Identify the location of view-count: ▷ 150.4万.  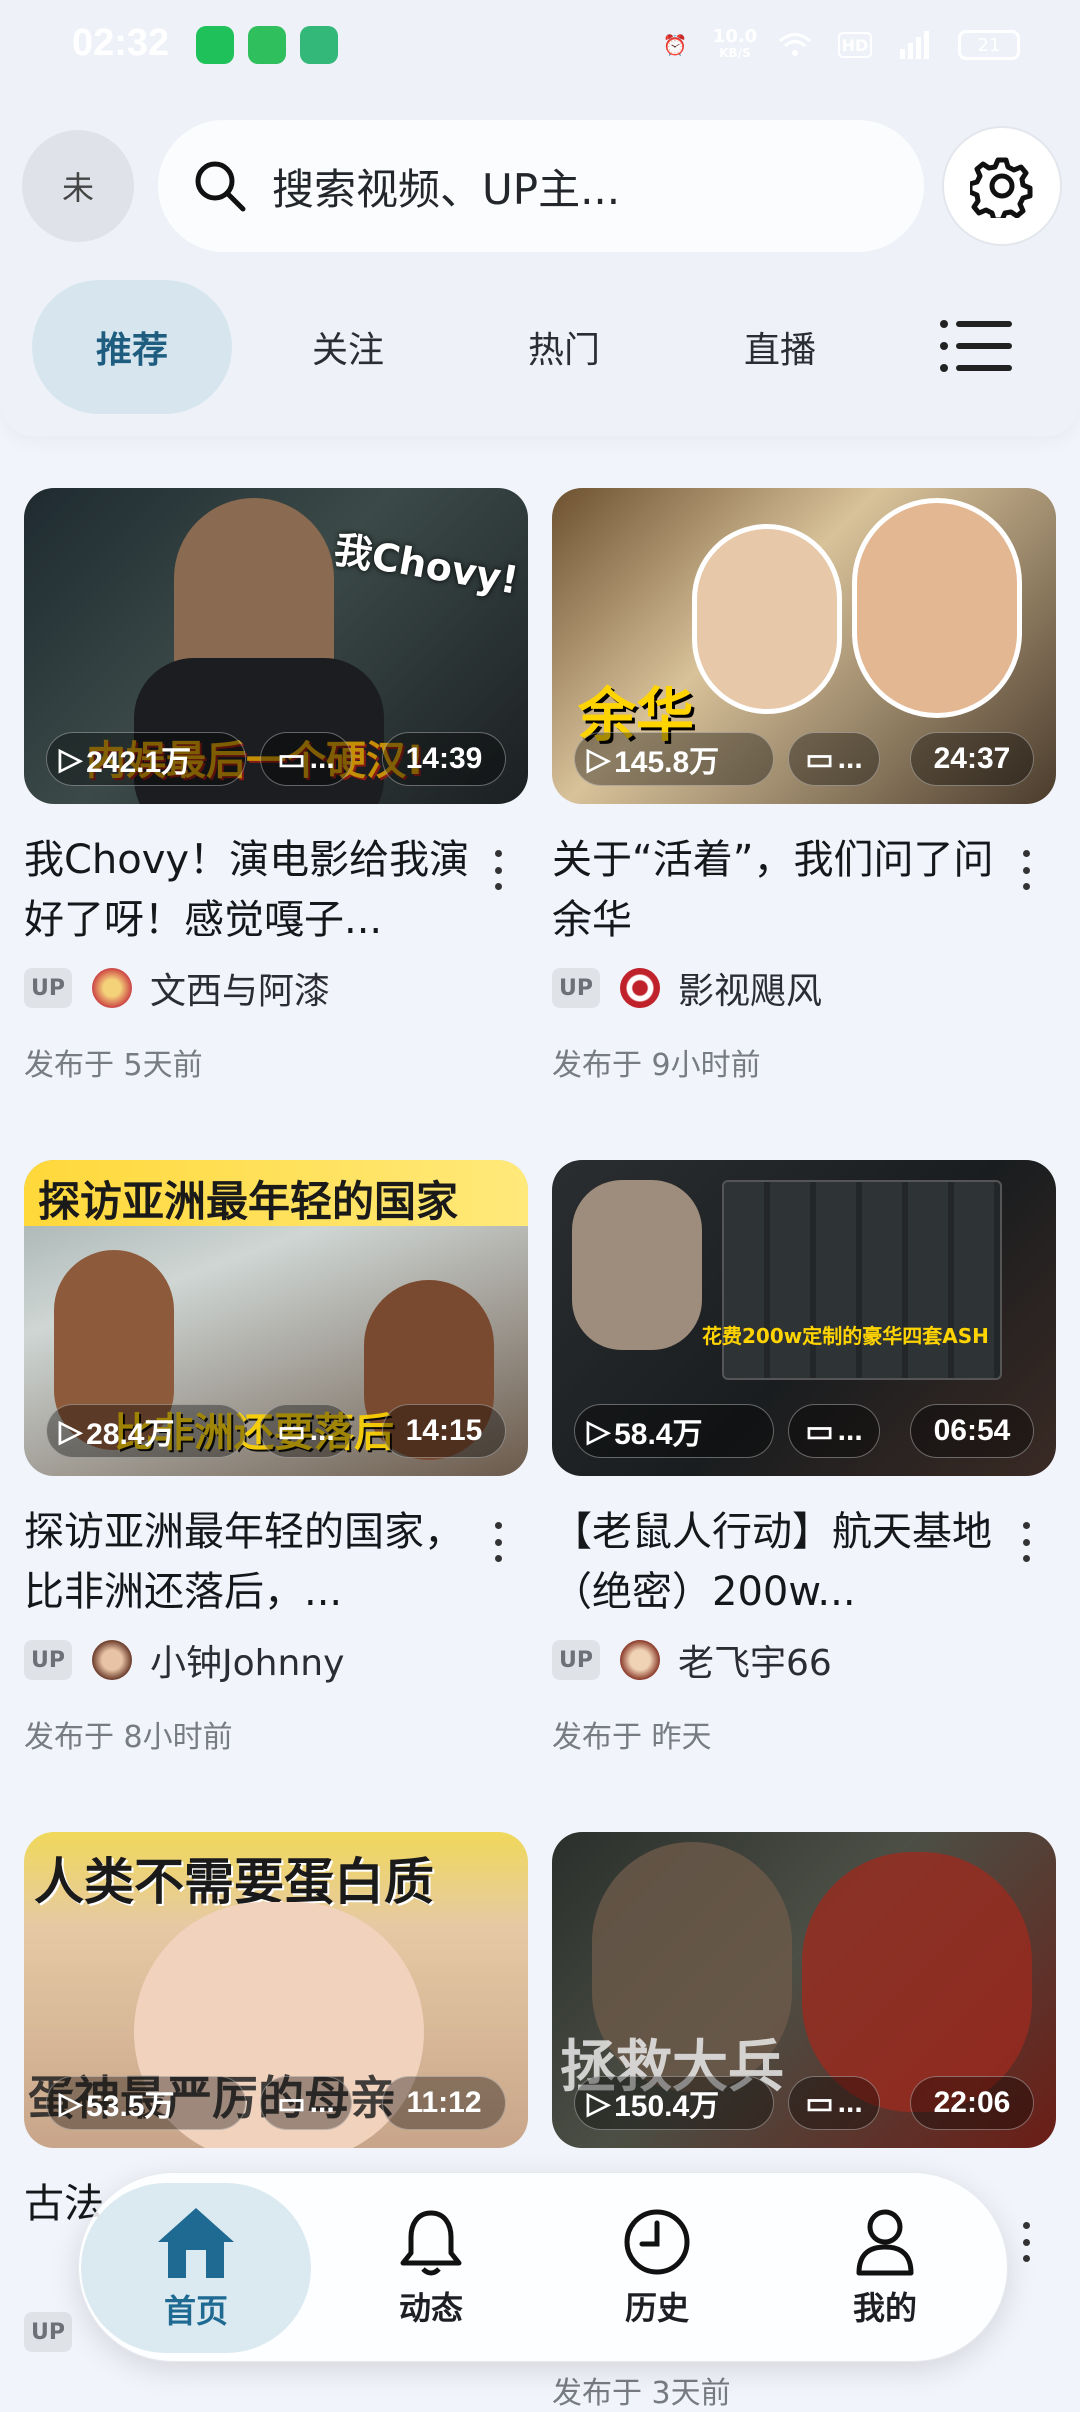
(674, 2103).